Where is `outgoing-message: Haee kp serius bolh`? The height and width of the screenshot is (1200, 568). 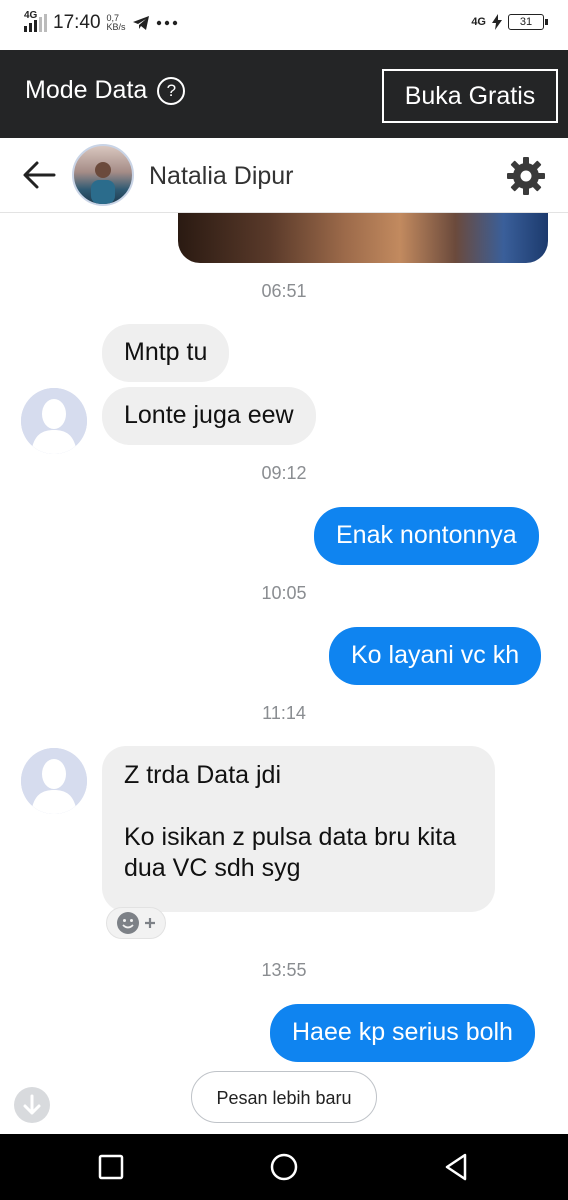 outgoing-message: Haee kp serius bolh is located at coordinates (402, 1033).